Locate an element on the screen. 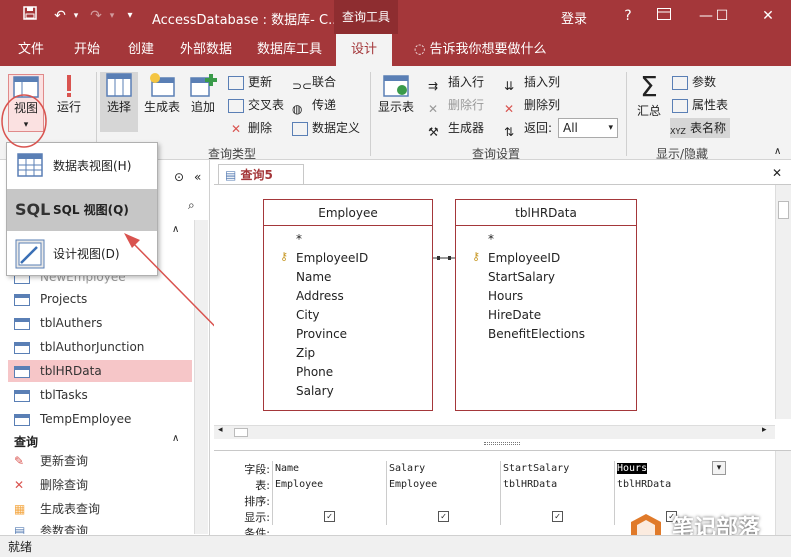 The width and height of the screenshot is (791, 557). property-sheet-button: 属性表 is located at coordinates (700, 105).